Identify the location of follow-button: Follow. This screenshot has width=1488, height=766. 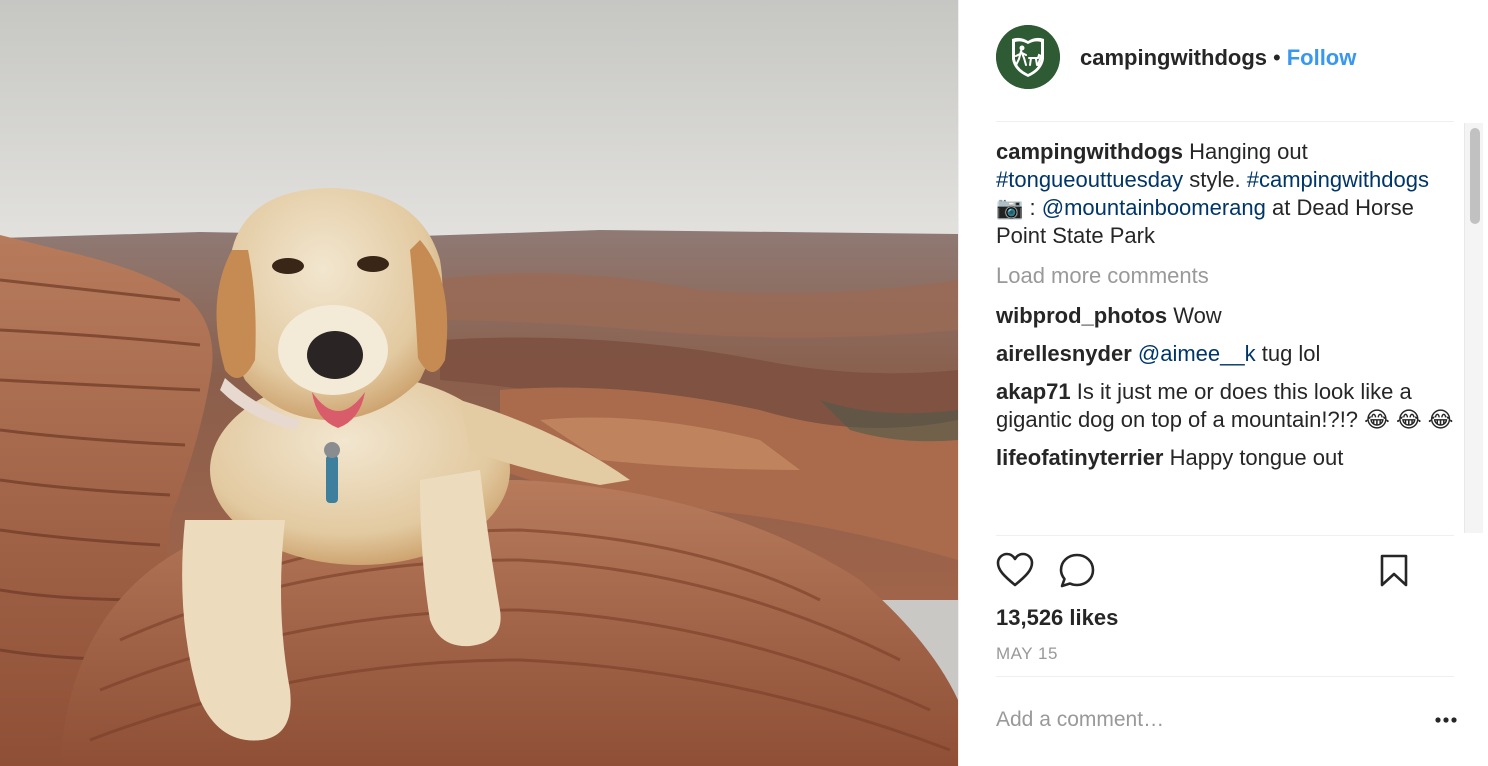
(1322, 57).